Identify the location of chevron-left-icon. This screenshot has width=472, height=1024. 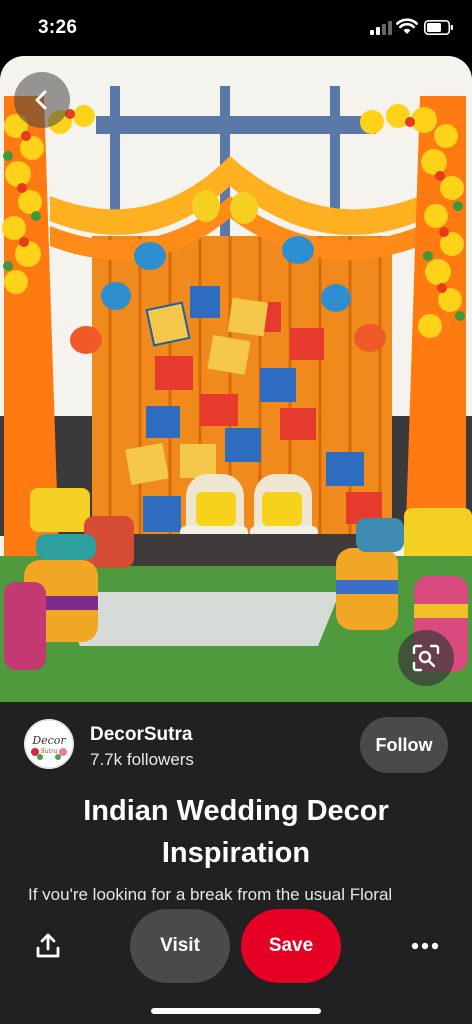
(41, 100).